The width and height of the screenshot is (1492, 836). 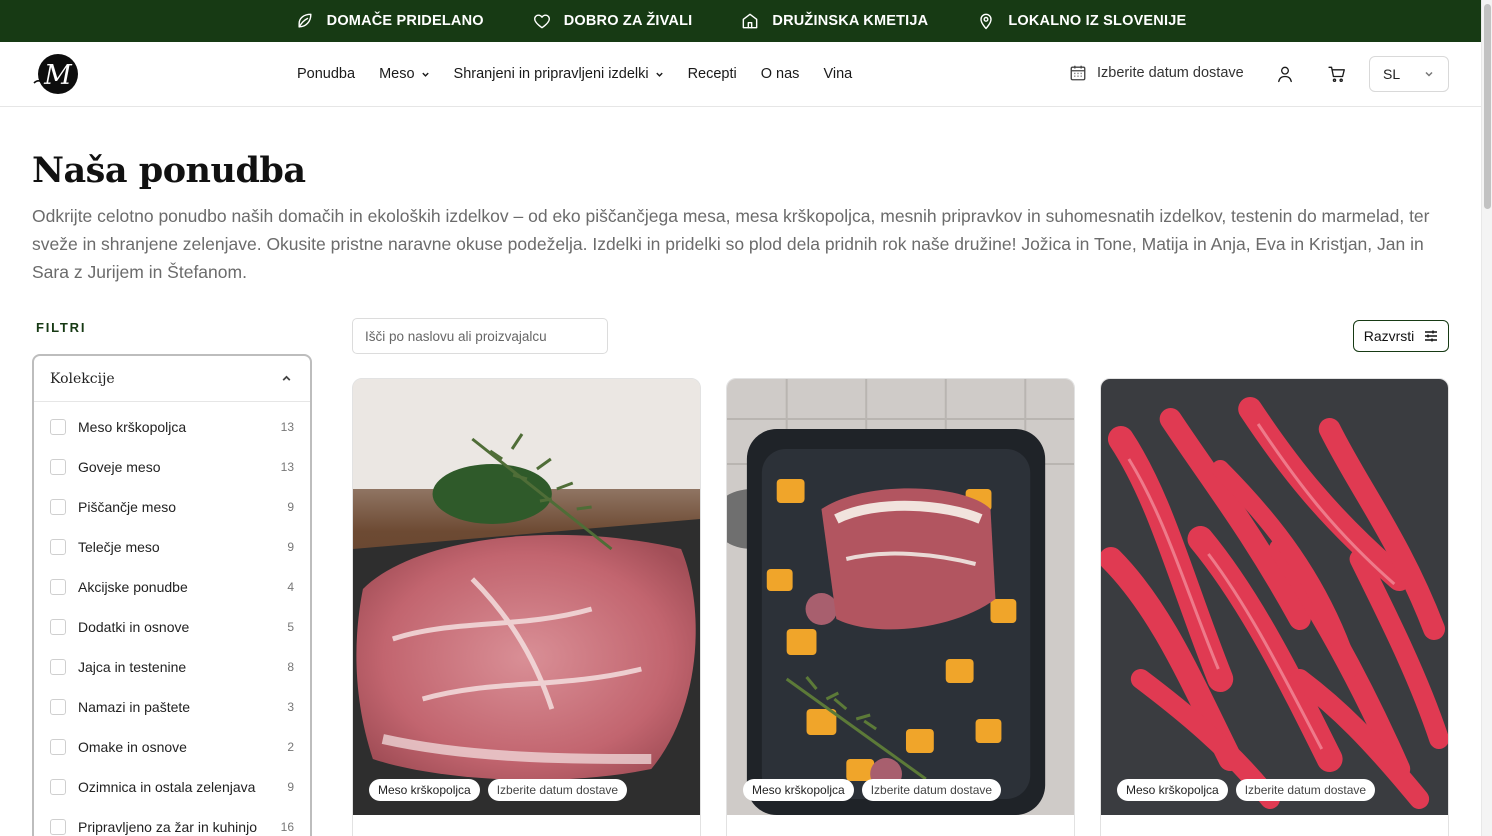 What do you see at coordinates (1487, 106) in the screenshot?
I see `scrollbar-thumb` at bounding box center [1487, 106].